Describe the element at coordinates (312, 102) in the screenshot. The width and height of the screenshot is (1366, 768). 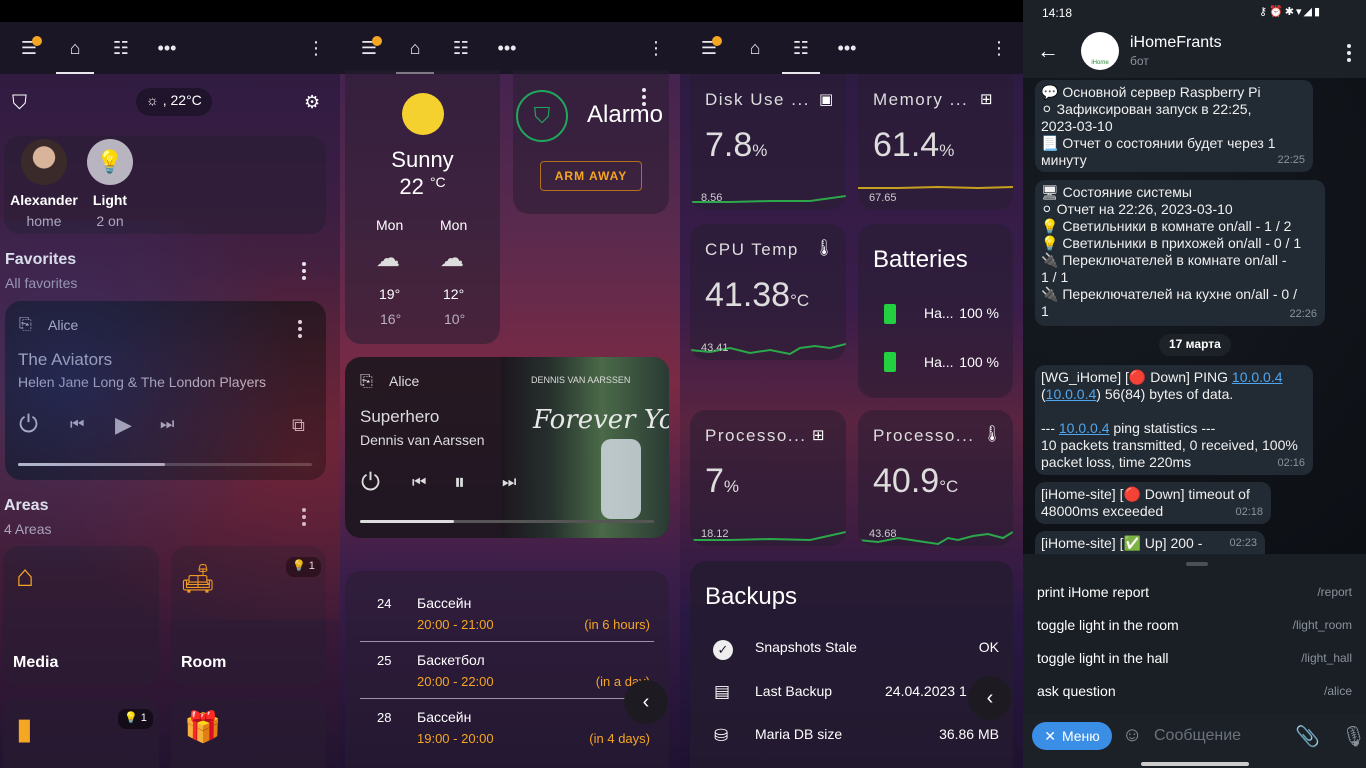
I see `settings-gear-icon: ⚙` at that location.